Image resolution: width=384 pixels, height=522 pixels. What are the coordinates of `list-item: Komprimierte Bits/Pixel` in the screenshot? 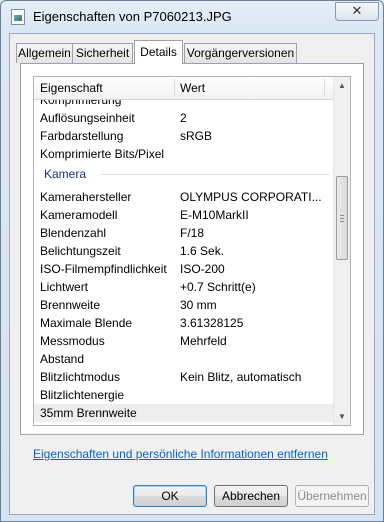 It's located at (184, 154).